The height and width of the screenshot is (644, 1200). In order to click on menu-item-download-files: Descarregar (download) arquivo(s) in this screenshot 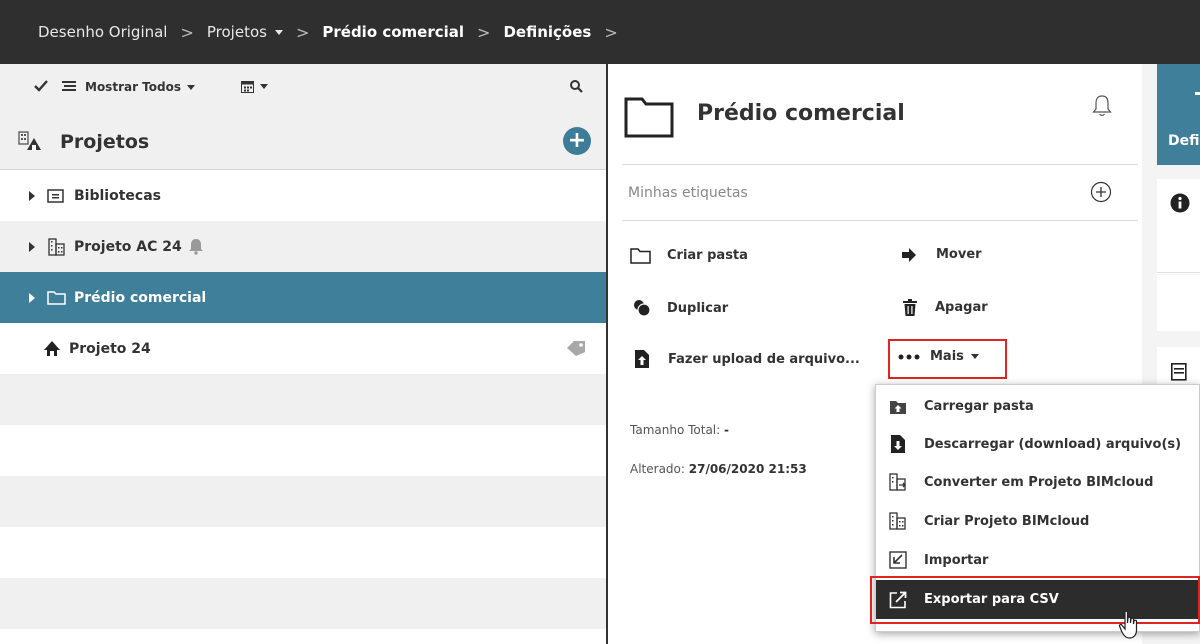, I will do `click(1038, 444)`.